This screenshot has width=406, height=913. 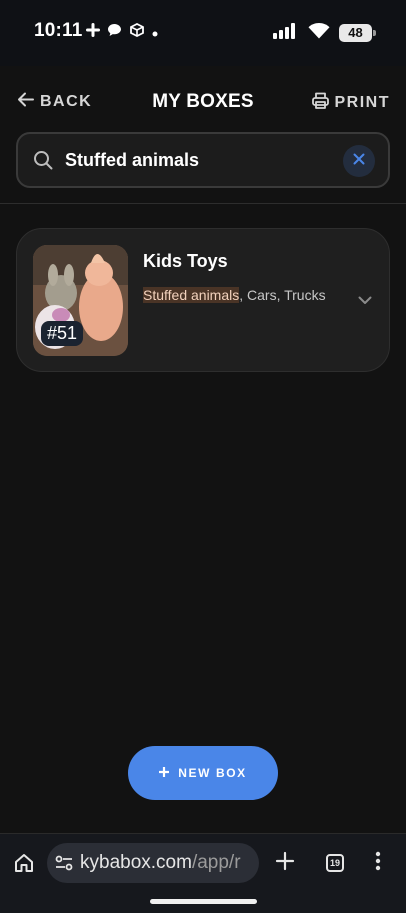 I want to click on url-domain: kybabox.com, so click(x=136, y=862).